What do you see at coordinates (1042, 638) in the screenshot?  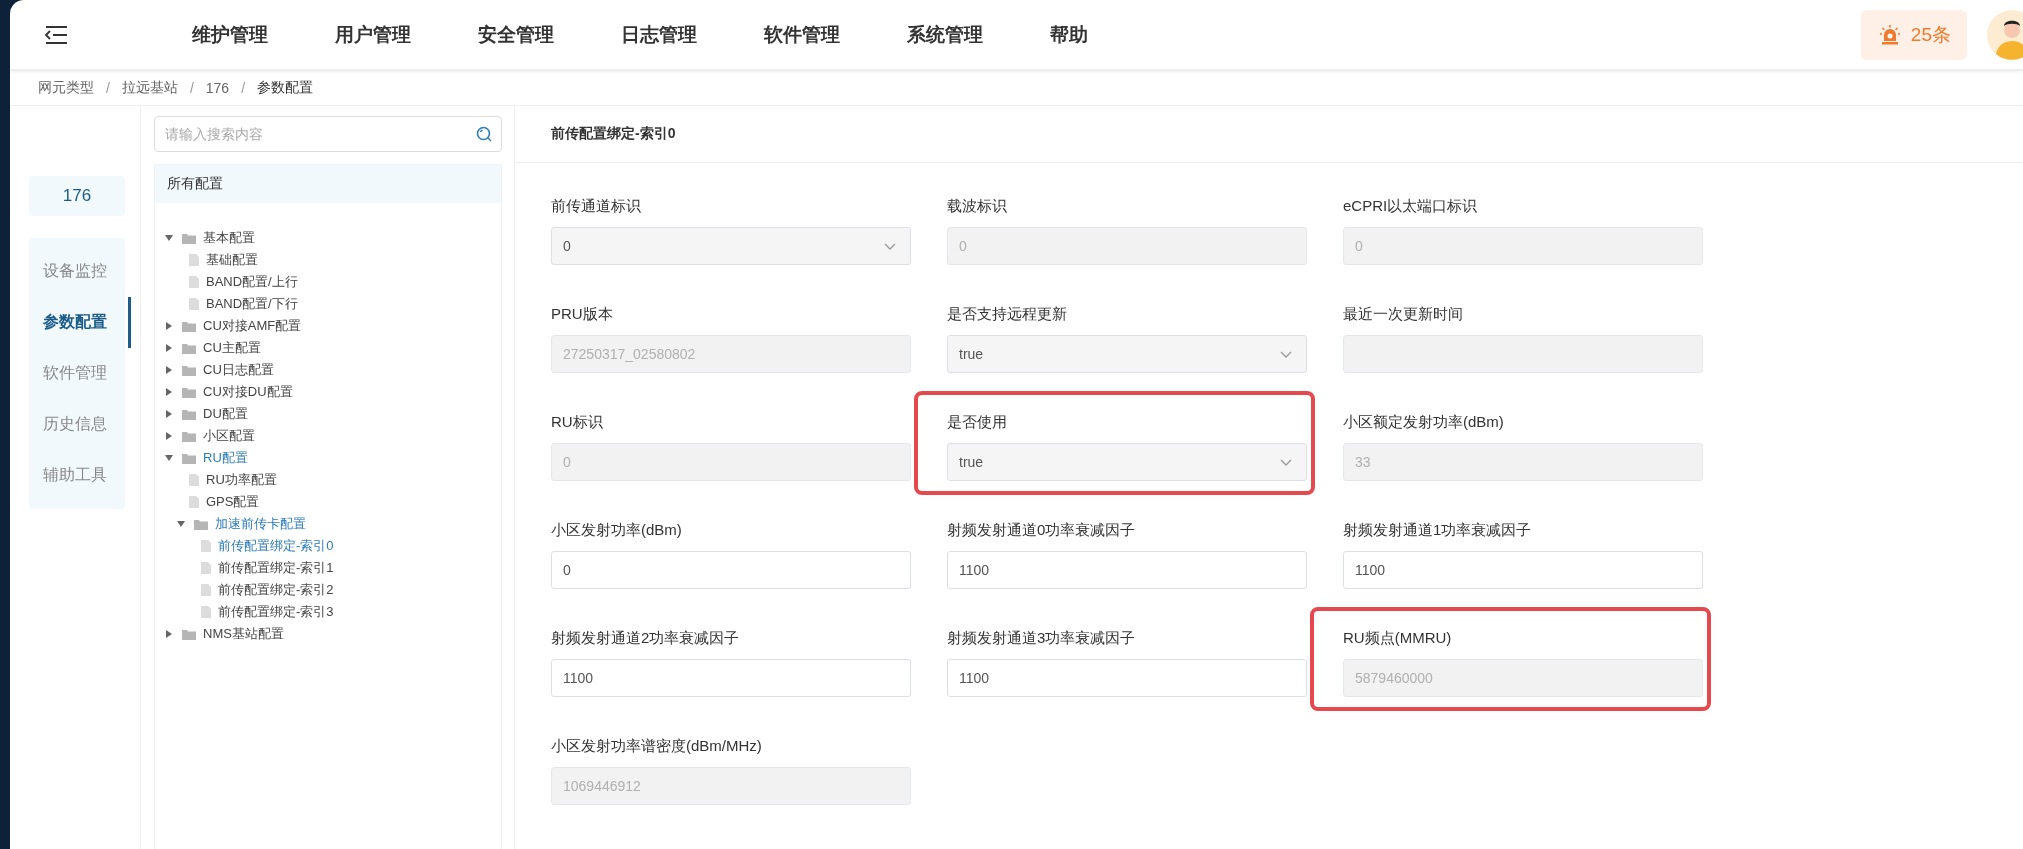 I see `field-label: 射频发射通道3功率衰减因子` at bounding box center [1042, 638].